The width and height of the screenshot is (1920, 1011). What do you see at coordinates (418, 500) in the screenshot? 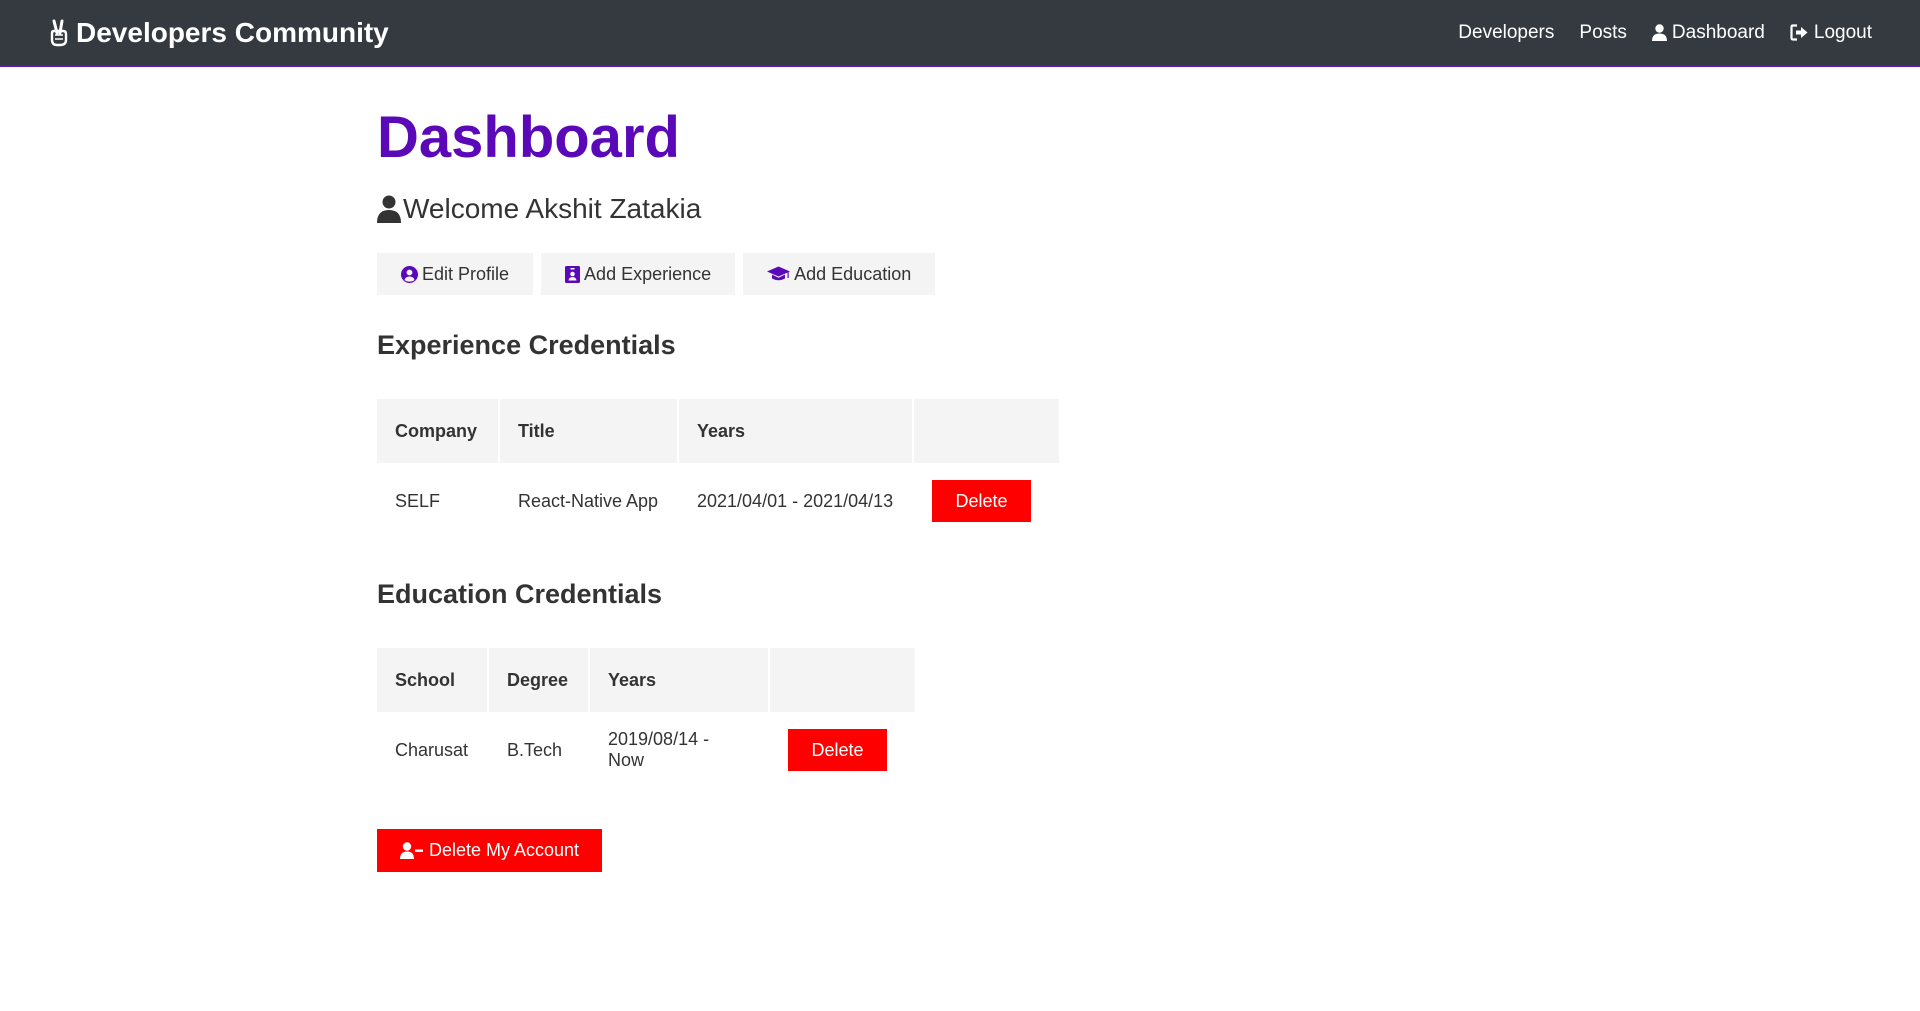
I see `experience-company: SELF` at bounding box center [418, 500].